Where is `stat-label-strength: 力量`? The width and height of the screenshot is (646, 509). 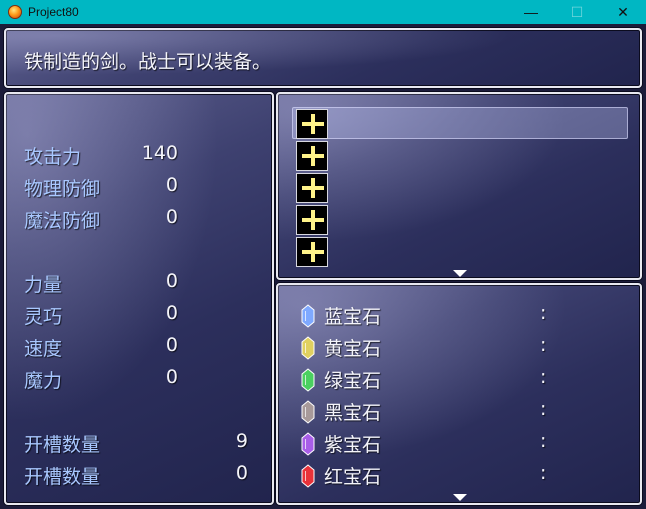 stat-label-strength: 力量 is located at coordinates (43, 285).